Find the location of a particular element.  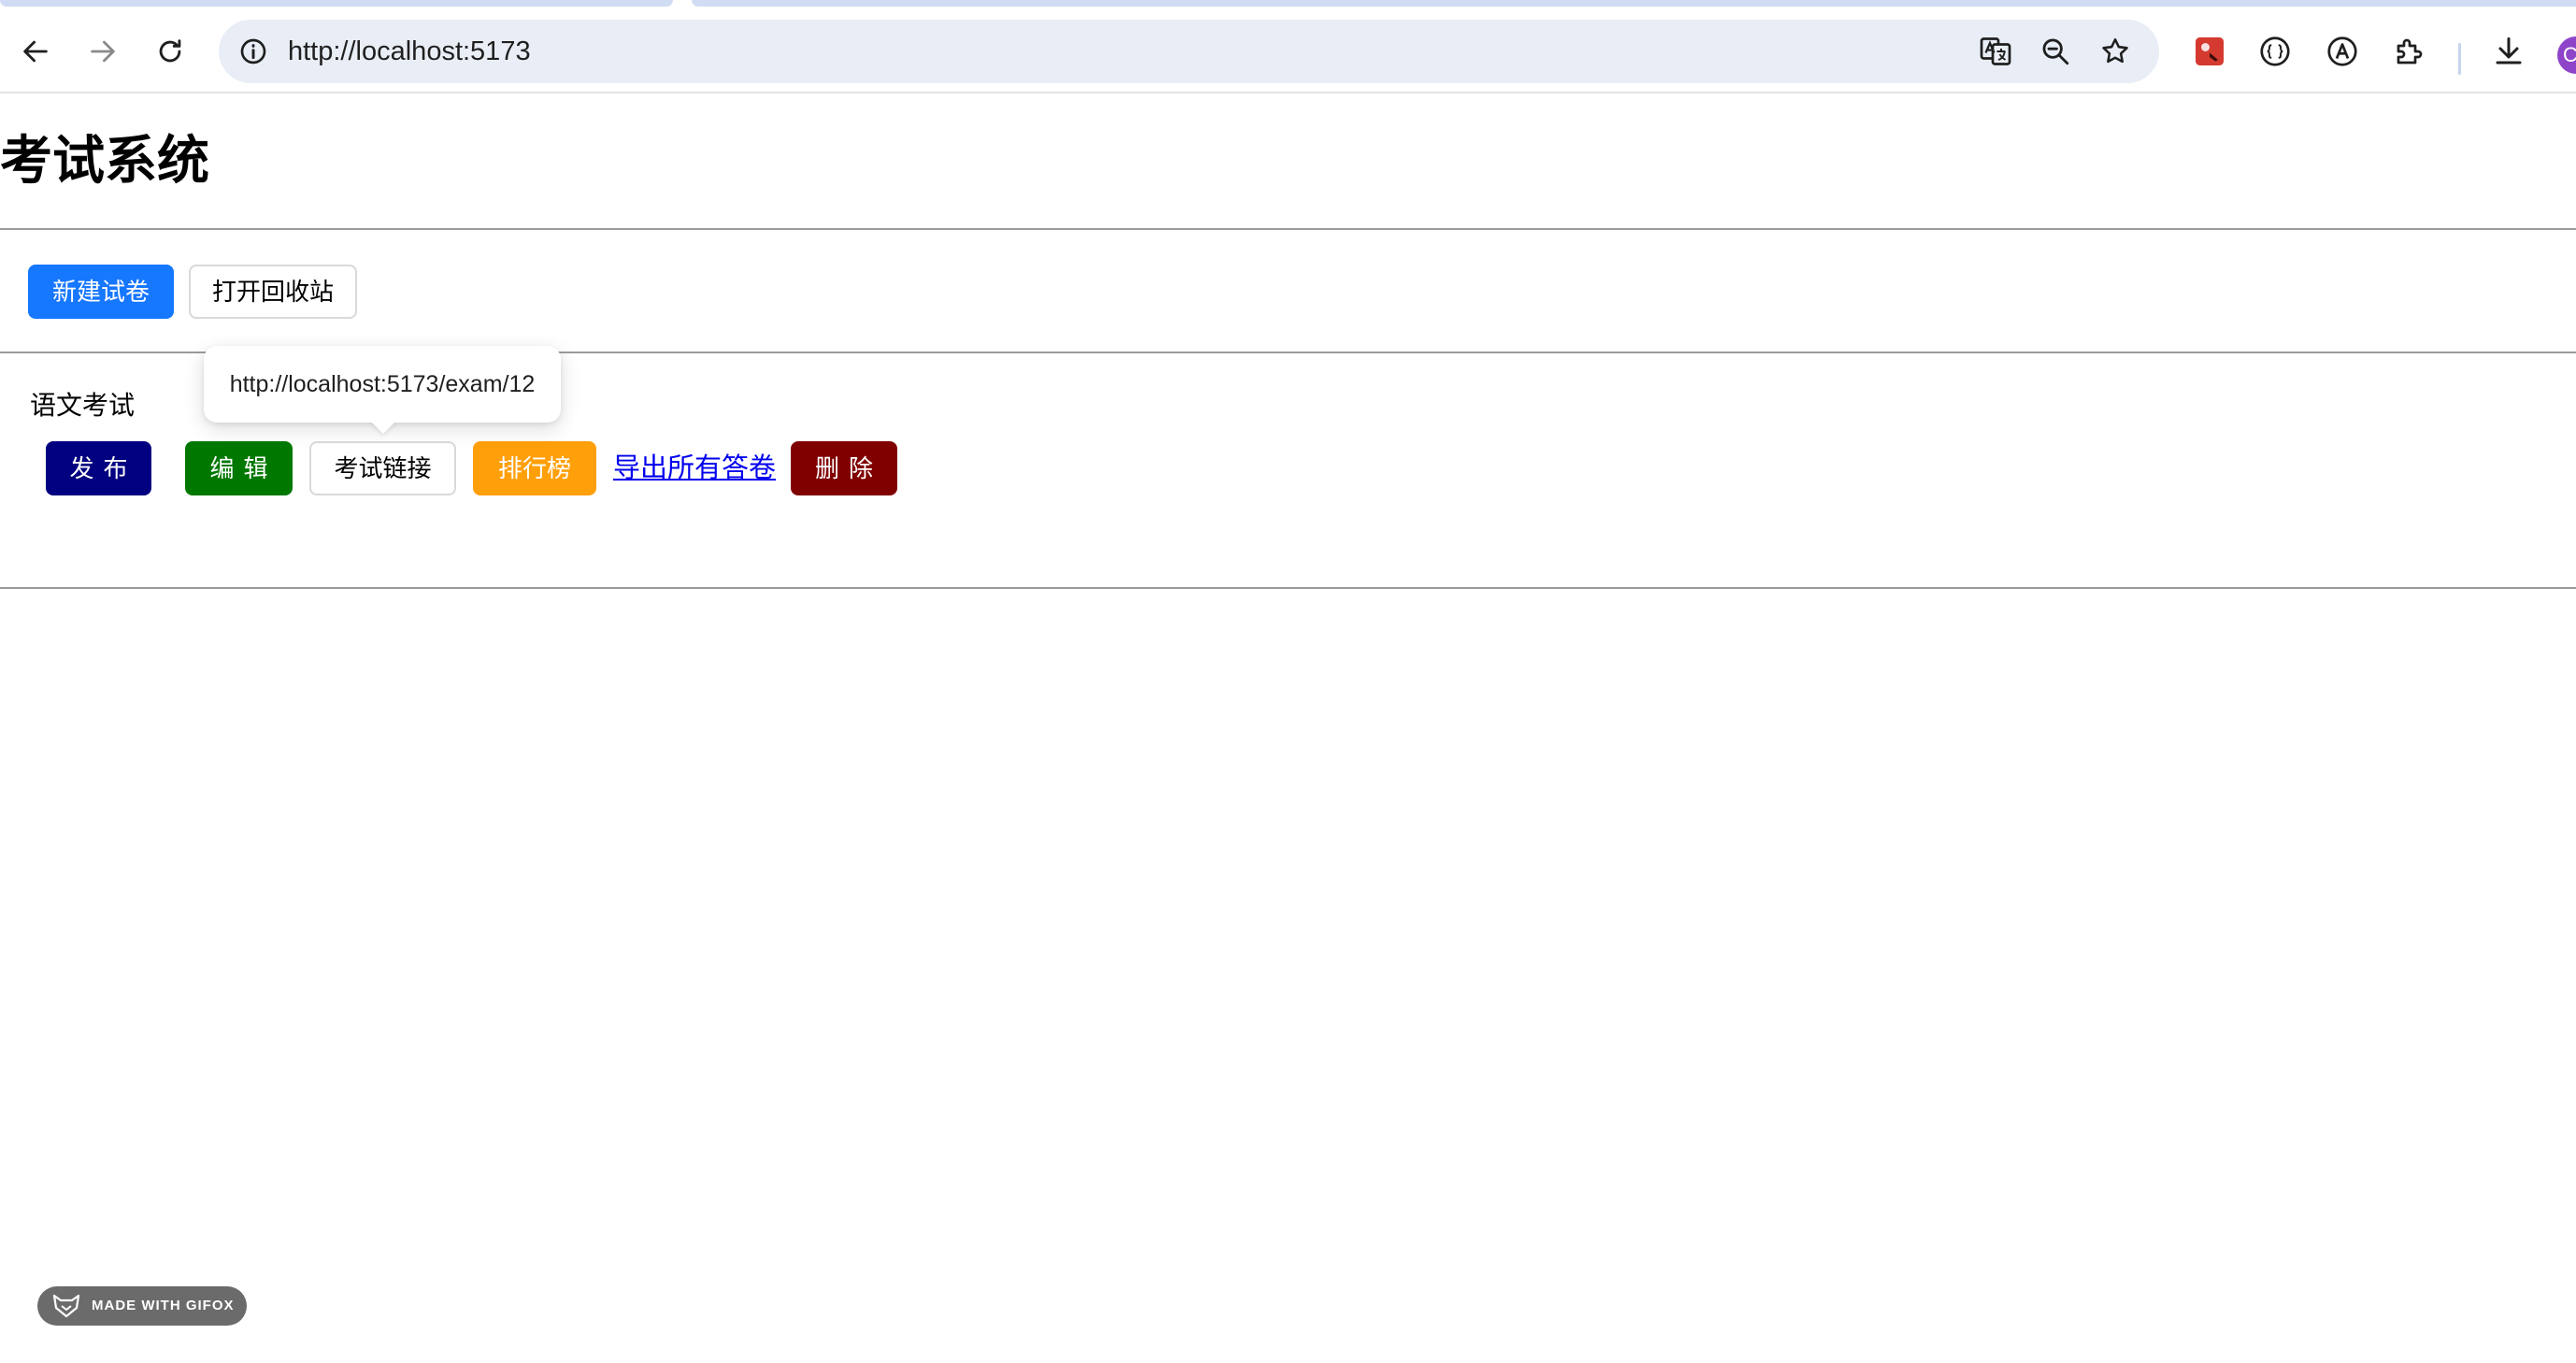

bookmark-button is located at coordinates (2115, 51).